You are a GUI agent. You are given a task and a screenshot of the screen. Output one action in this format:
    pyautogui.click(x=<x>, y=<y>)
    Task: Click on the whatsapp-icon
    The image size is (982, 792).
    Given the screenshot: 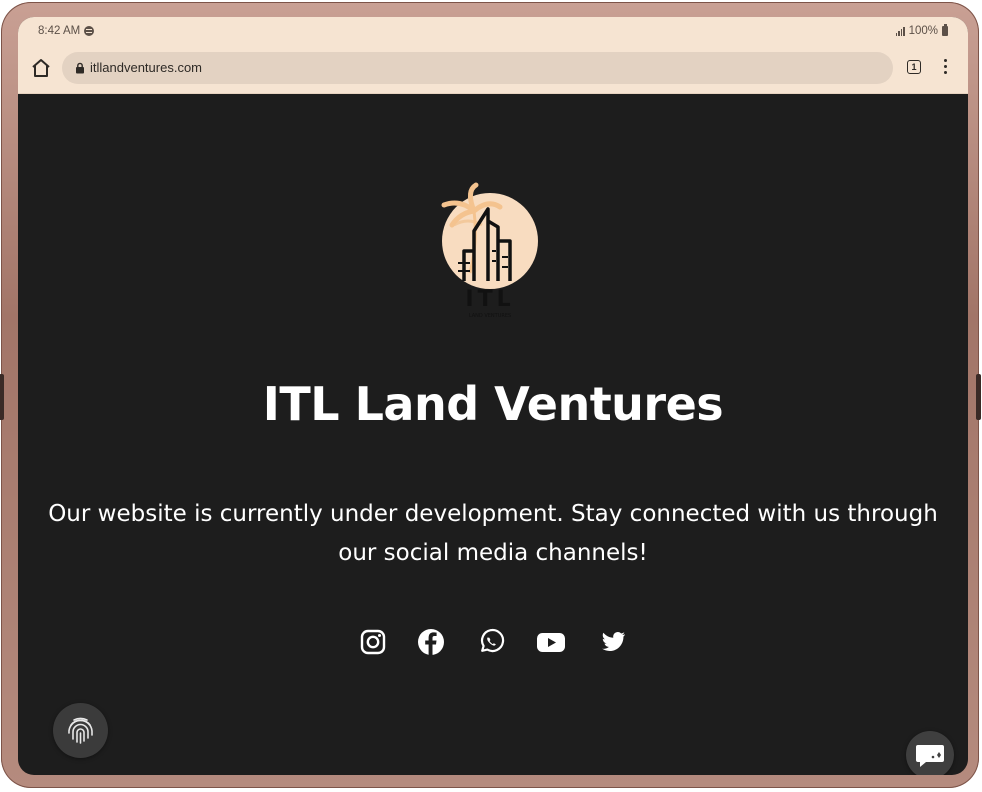 What is the action you would take?
    pyautogui.click(x=491, y=642)
    